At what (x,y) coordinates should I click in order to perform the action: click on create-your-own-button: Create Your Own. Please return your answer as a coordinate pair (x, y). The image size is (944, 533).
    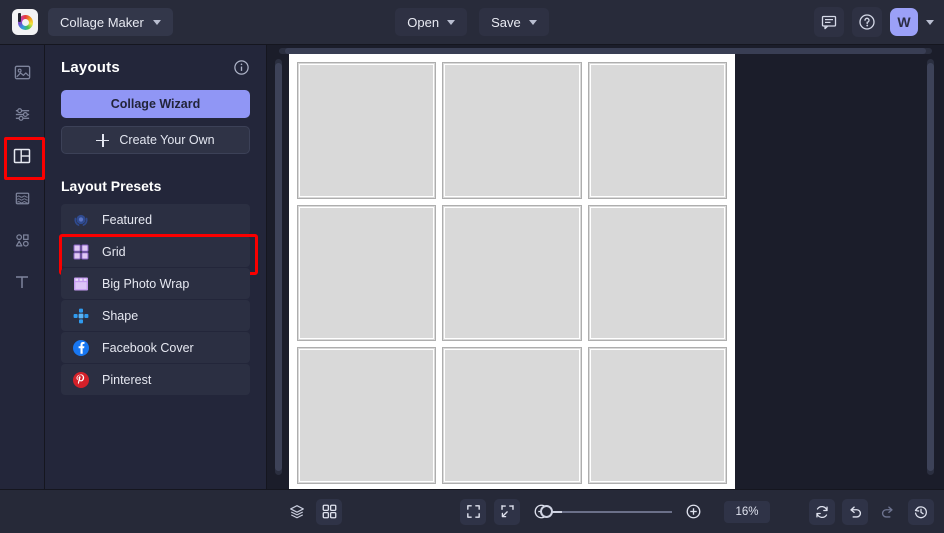
    Looking at the image, I should click on (155, 140).